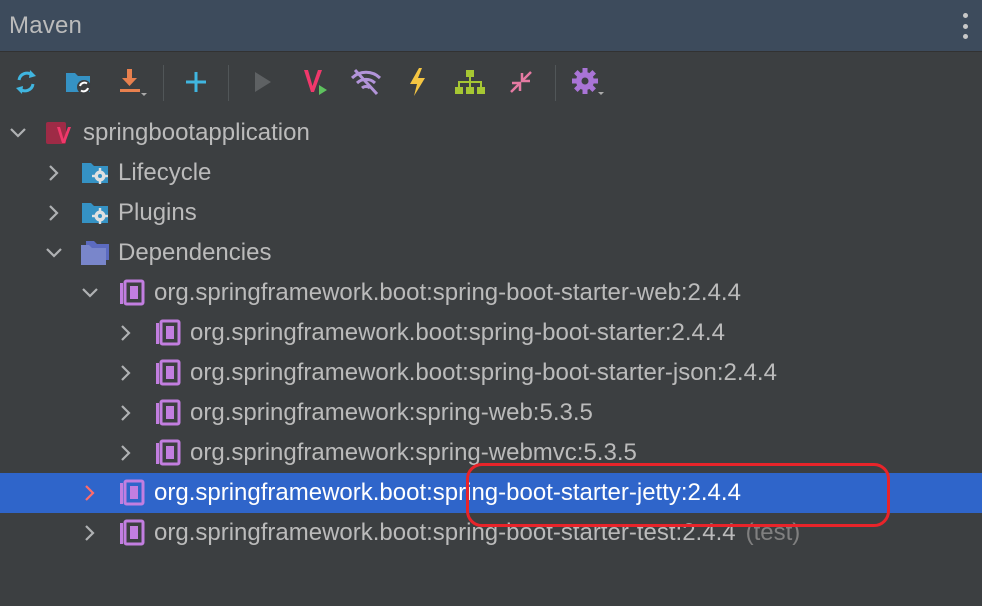 Image resolution: width=982 pixels, height=606 pixels. I want to click on tool-window-header: Maven, so click(491, 26).